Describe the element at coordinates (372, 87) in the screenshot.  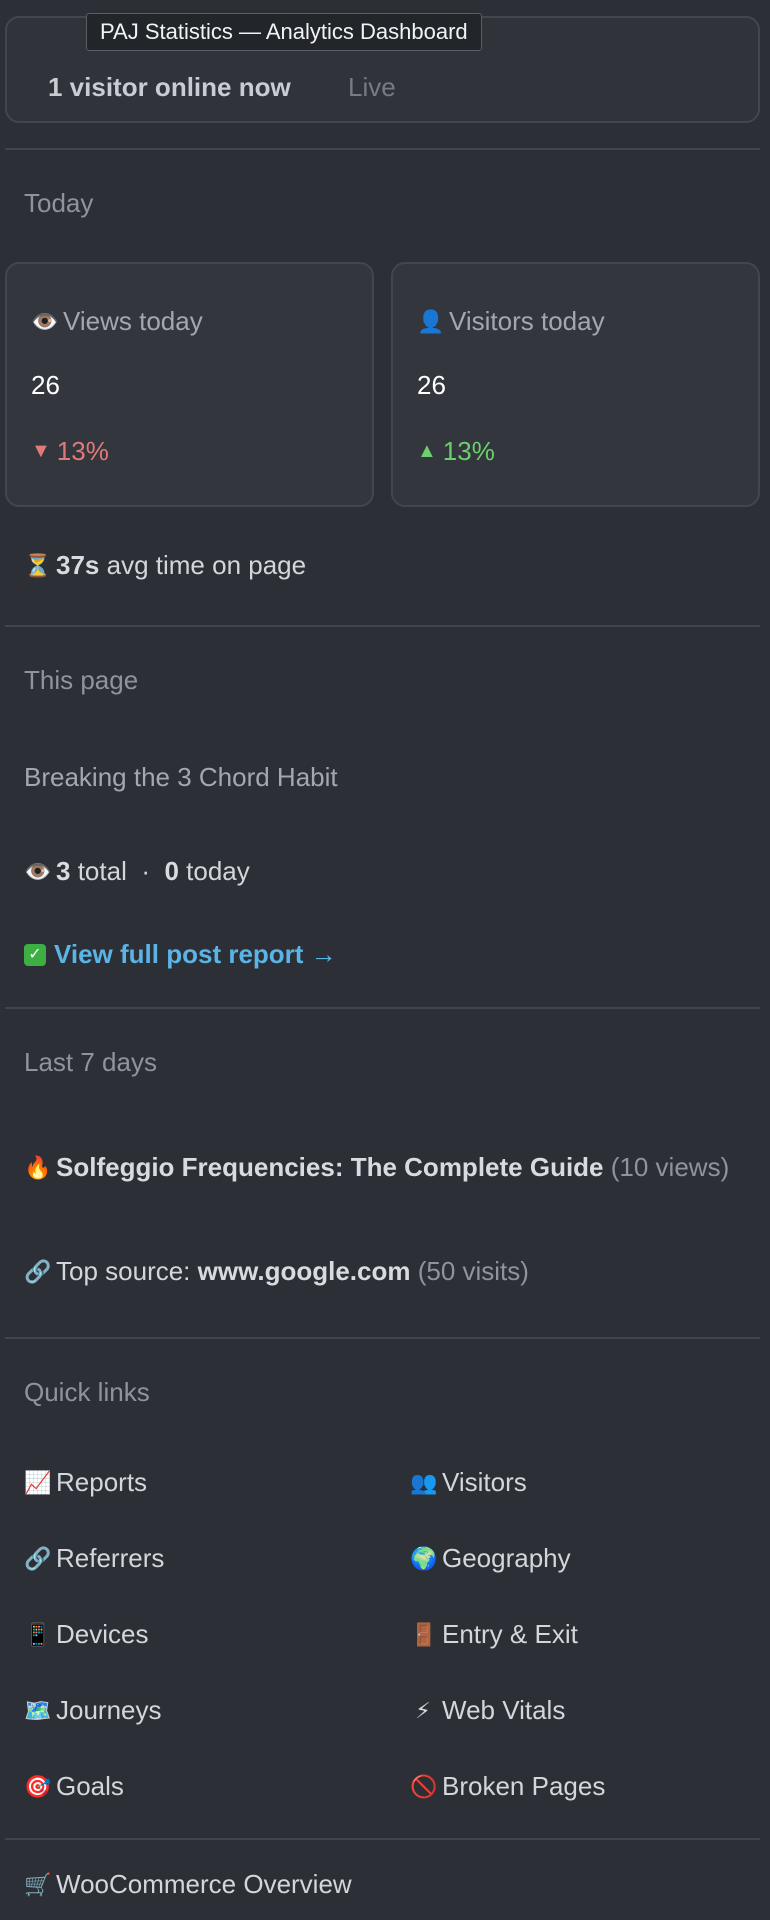
I see `live-indicator: Live` at that location.